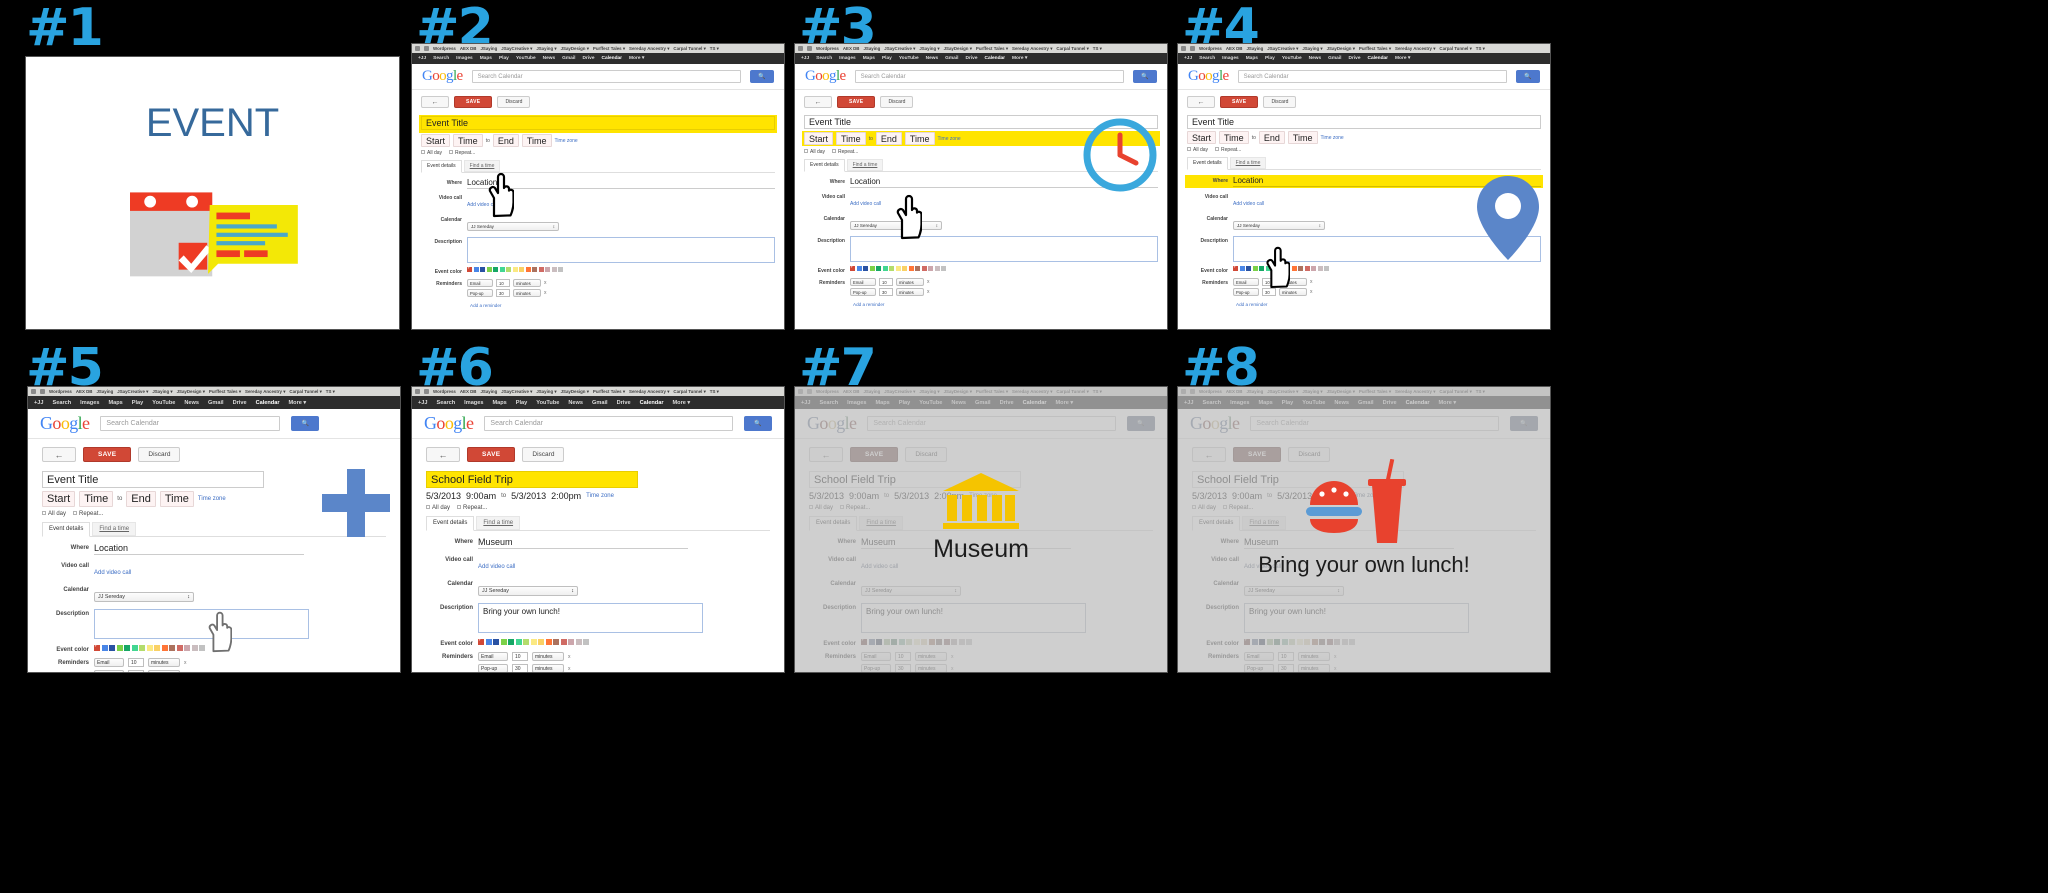  What do you see at coordinates (138, 403) in the screenshot?
I see `nav-play: Play` at bounding box center [138, 403].